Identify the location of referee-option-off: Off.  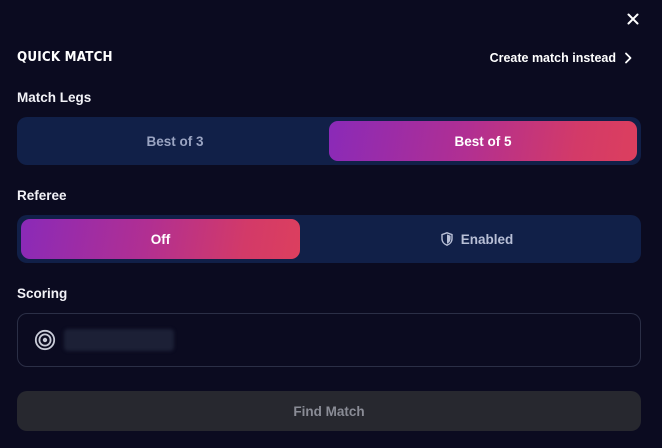
(160, 239).